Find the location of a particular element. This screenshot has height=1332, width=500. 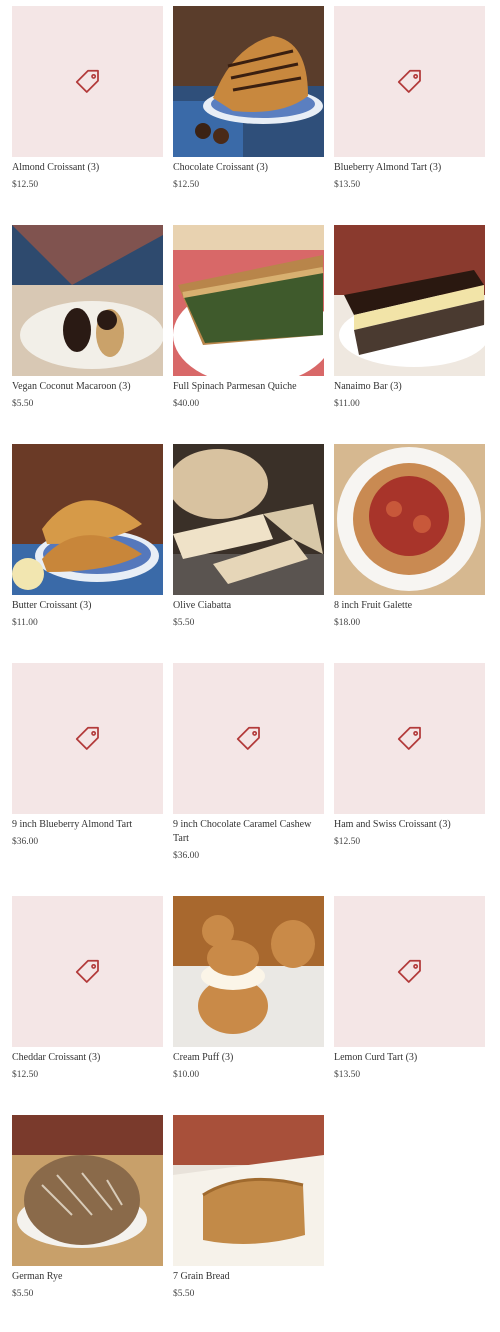

product-name: German Rye is located at coordinates (87, 1277).